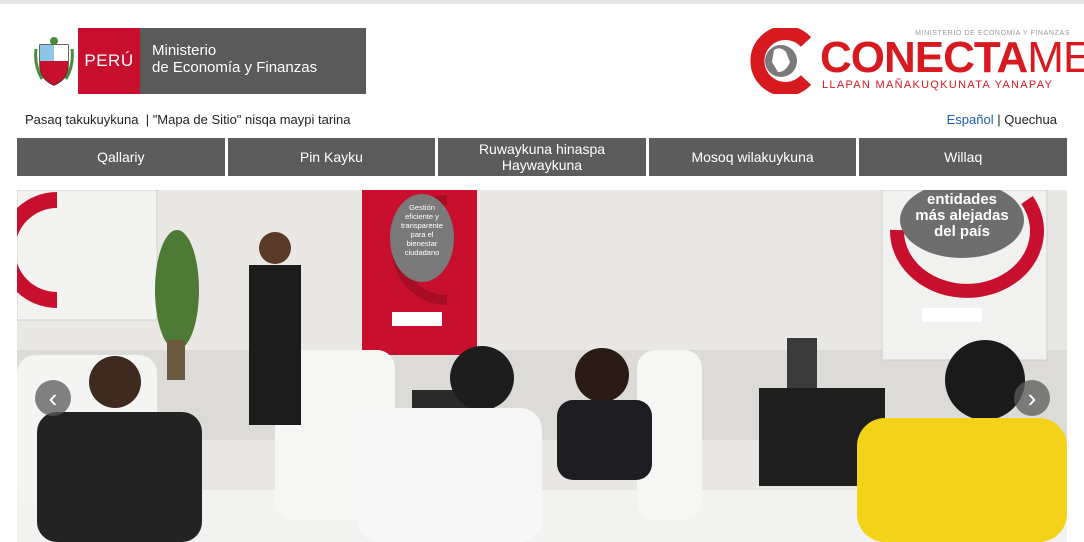 The width and height of the screenshot is (1084, 542). Describe the element at coordinates (81, 119) in the screenshot. I see `link-frequent-questions: Pasaq takukuykuna` at that location.